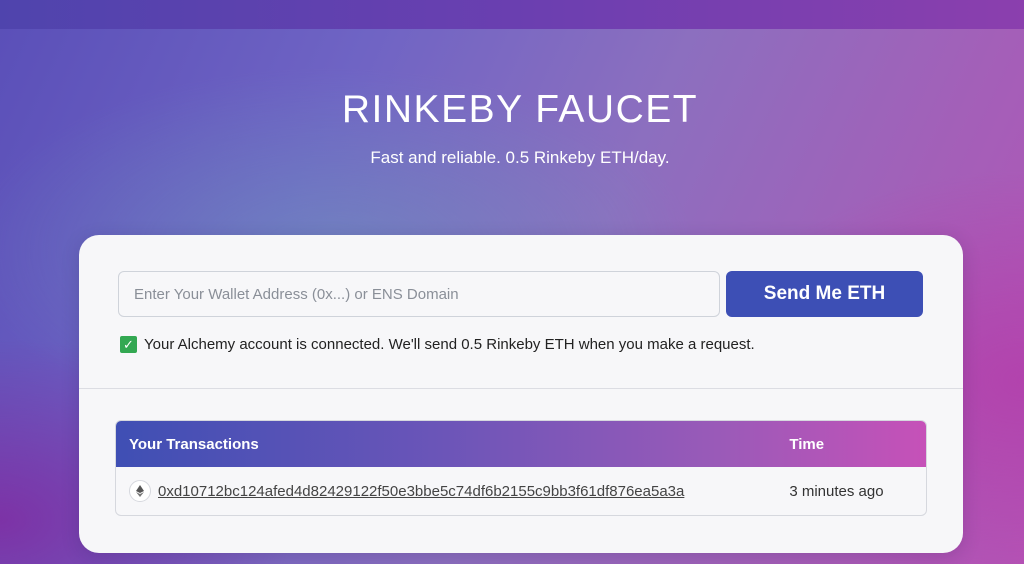 This screenshot has height=564, width=1024. What do you see at coordinates (512, 14) in the screenshot?
I see `top-bar` at bounding box center [512, 14].